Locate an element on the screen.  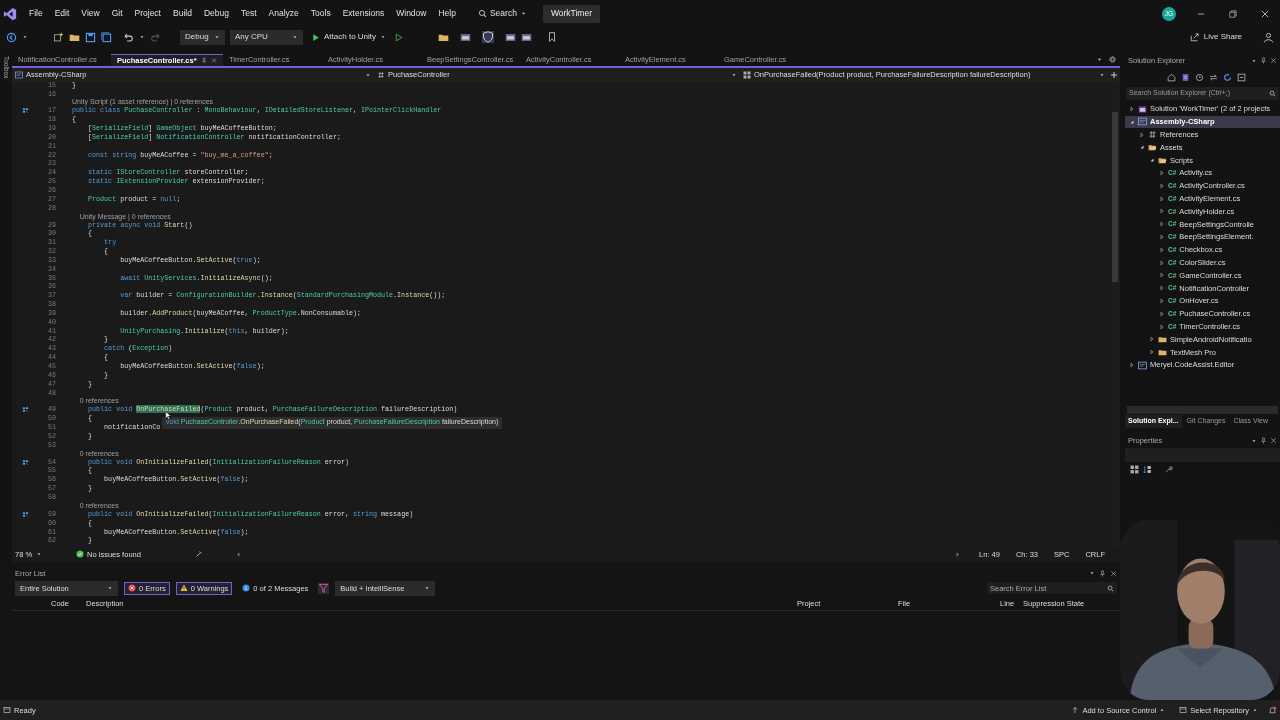
menu-item: Tools is located at coordinates (320, 14).